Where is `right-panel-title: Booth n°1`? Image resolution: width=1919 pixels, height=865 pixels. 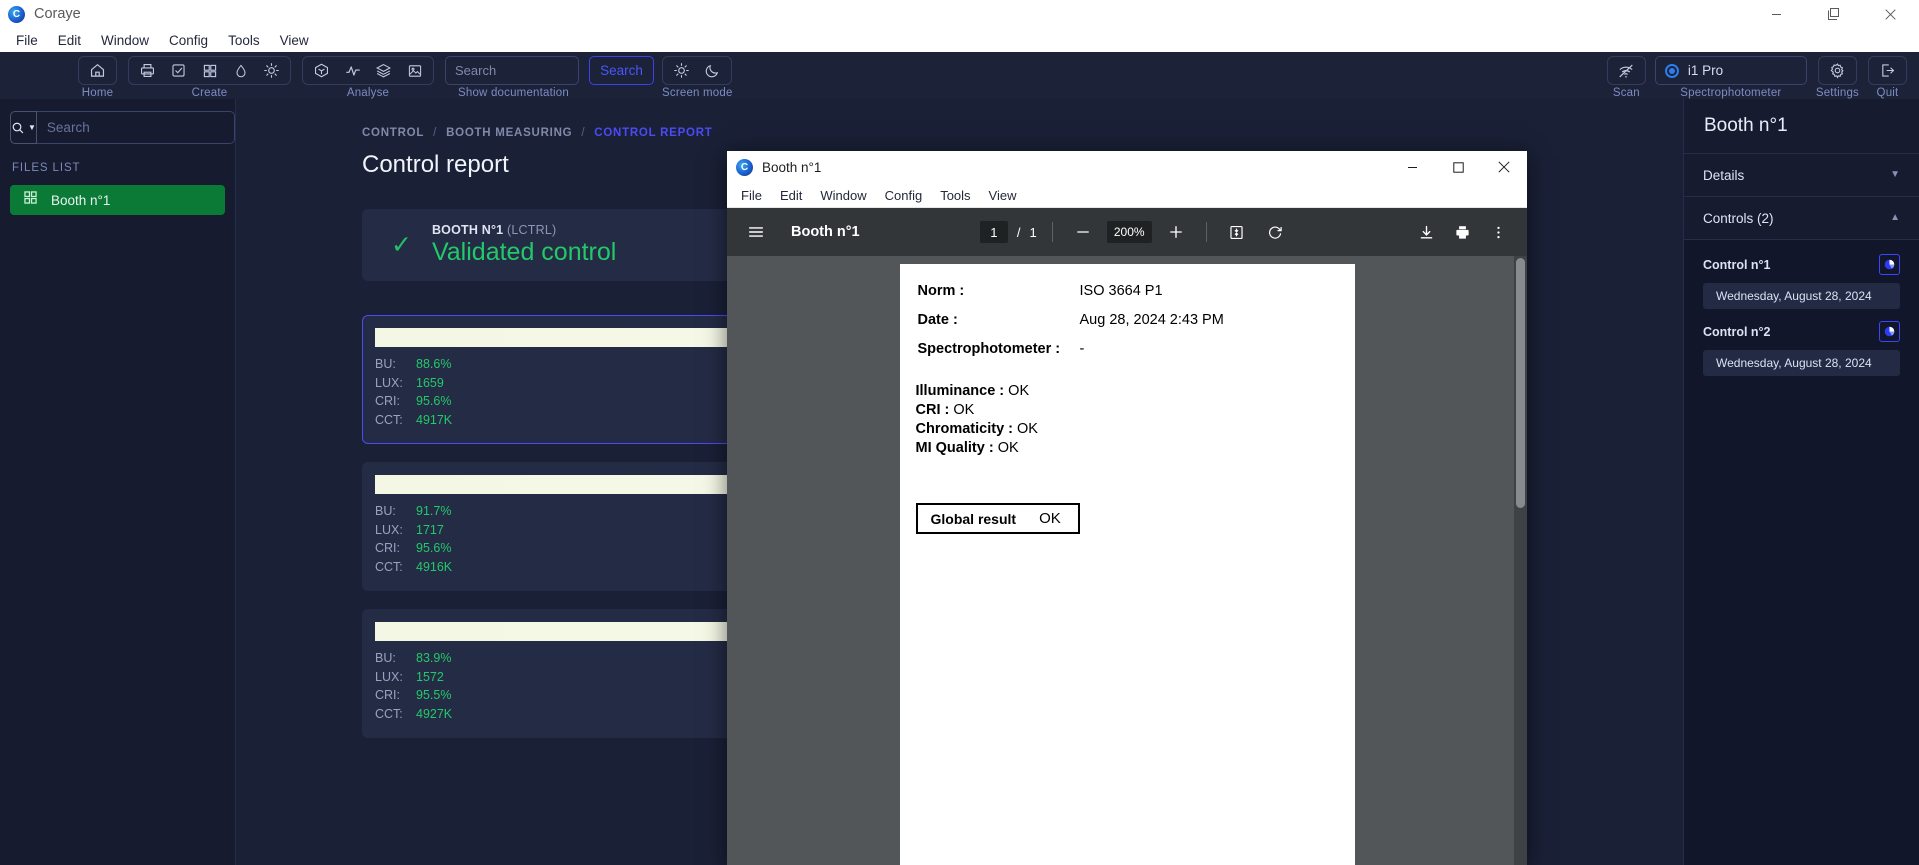 right-panel-title: Booth n°1 is located at coordinates (1746, 125).